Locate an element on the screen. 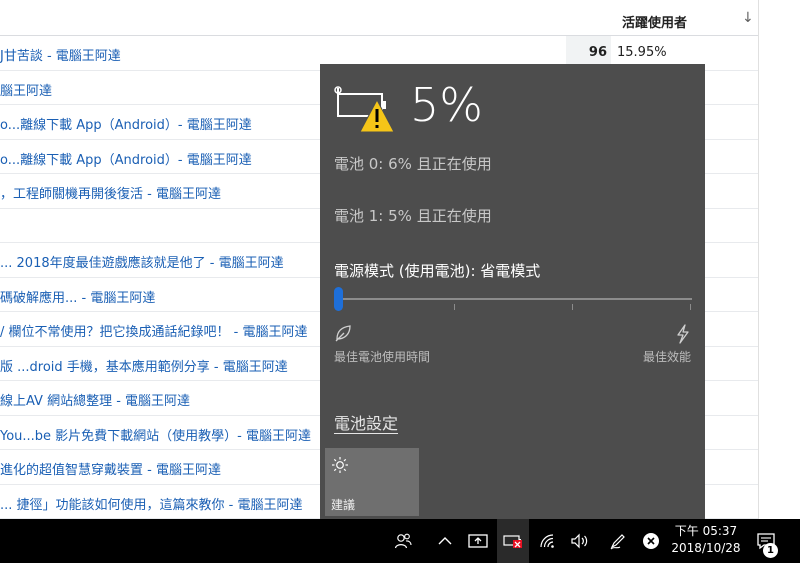 The image size is (800, 563). page-title-link: 線上AV 網站總整理 - 電腦王阿達 is located at coordinates (95, 399).